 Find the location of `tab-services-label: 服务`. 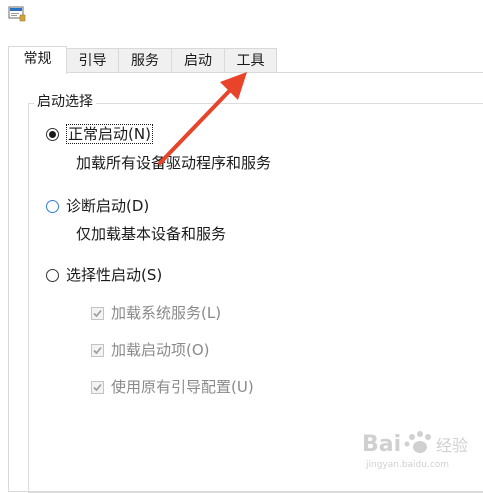

tab-services-label: 服务 is located at coordinates (145, 61).